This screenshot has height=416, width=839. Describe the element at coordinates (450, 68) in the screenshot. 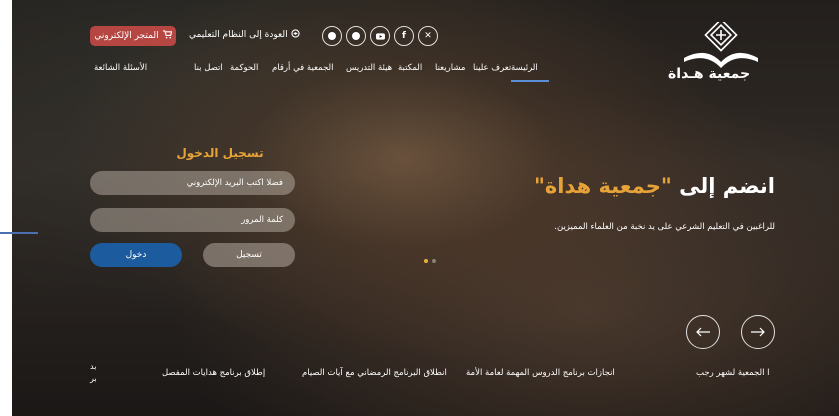

I see `nav-item-projects: مشاريعنا` at that location.